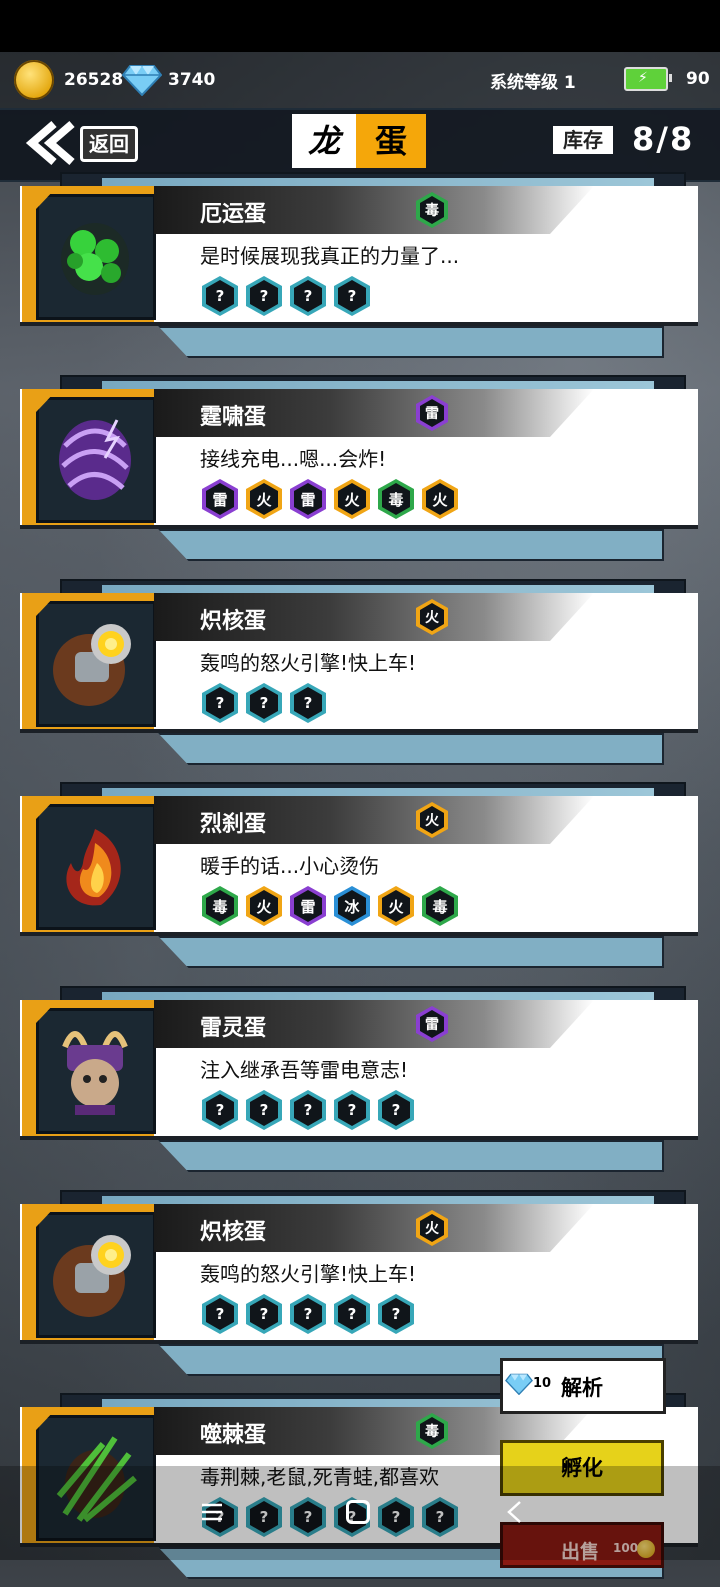 Image resolution: width=720 pixels, height=1587 pixels. I want to click on gene-row: ? ? ? ?, so click(286, 296).